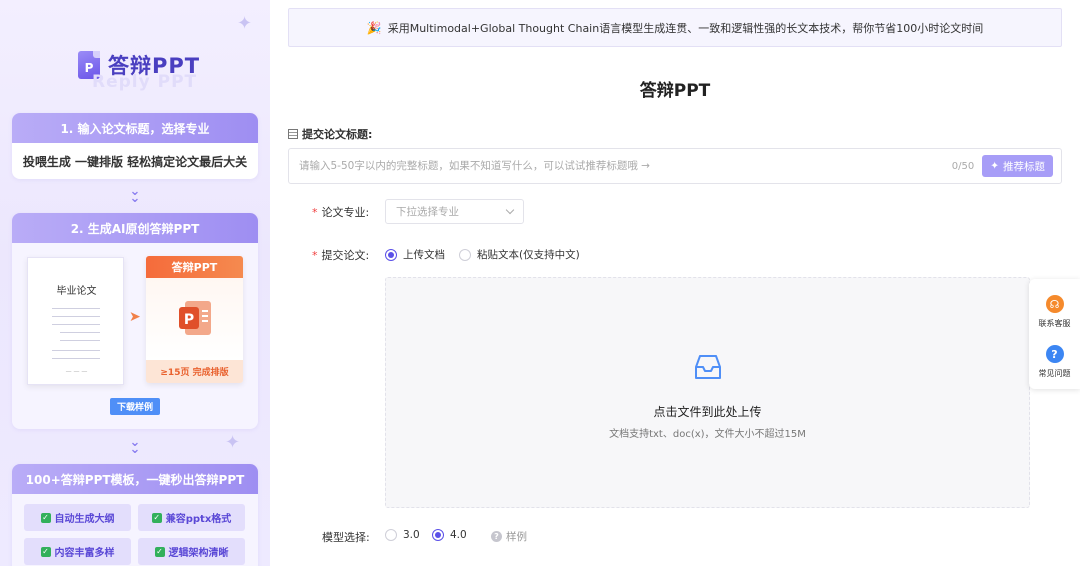  What do you see at coordinates (76, 371) in the screenshot?
I see `paper-foot: — — —` at bounding box center [76, 371].